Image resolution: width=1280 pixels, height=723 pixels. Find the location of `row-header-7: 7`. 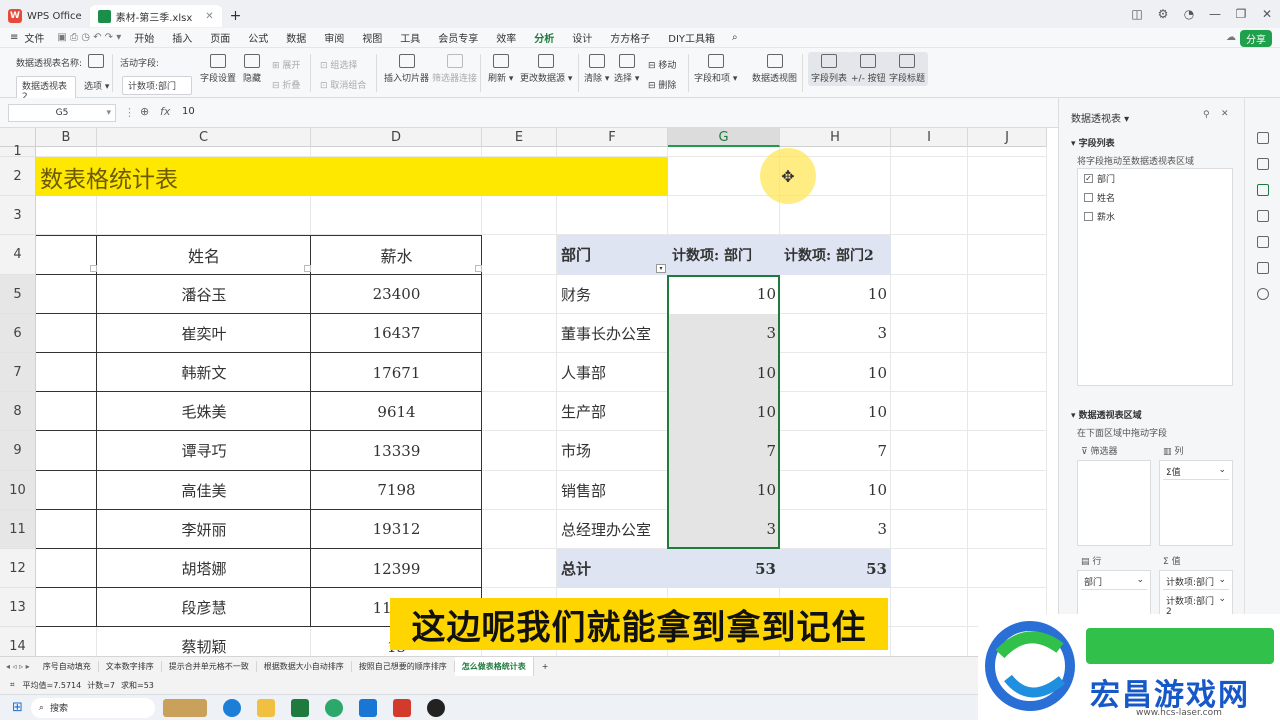

row-header-7: 7 is located at coordinates (18, 373).